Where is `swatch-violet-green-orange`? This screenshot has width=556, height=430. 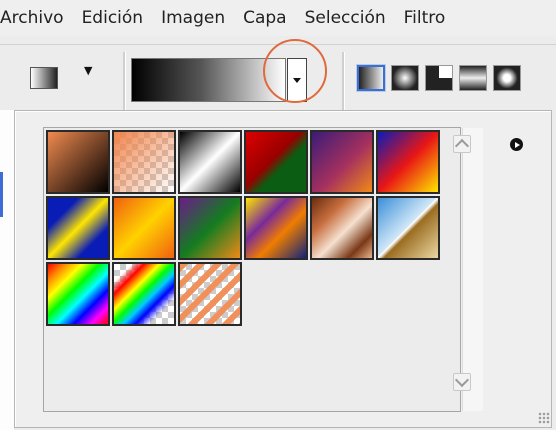
swatch-violet-green-orange is located at coordinates (210, 228).